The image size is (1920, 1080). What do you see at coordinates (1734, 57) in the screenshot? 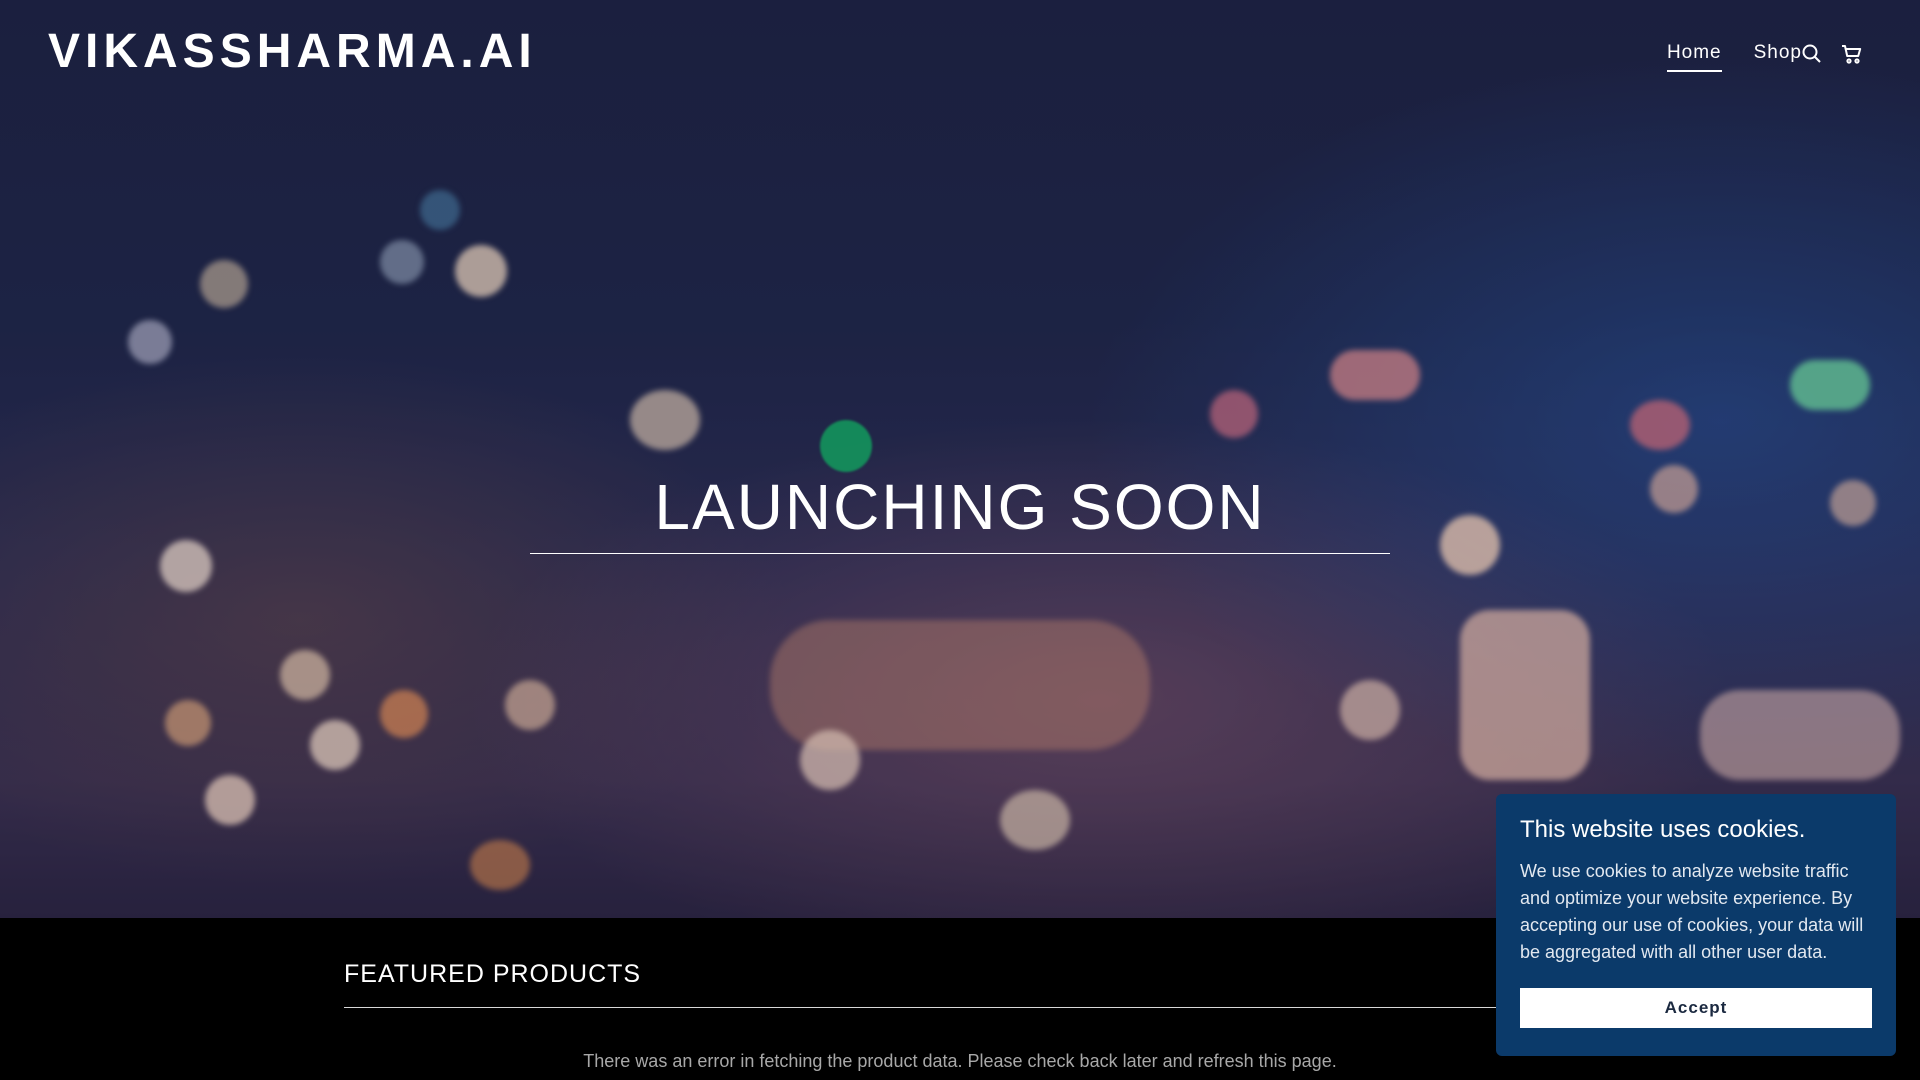
I see `main-nav: Home Shop` at bounding box center [1734, 57].